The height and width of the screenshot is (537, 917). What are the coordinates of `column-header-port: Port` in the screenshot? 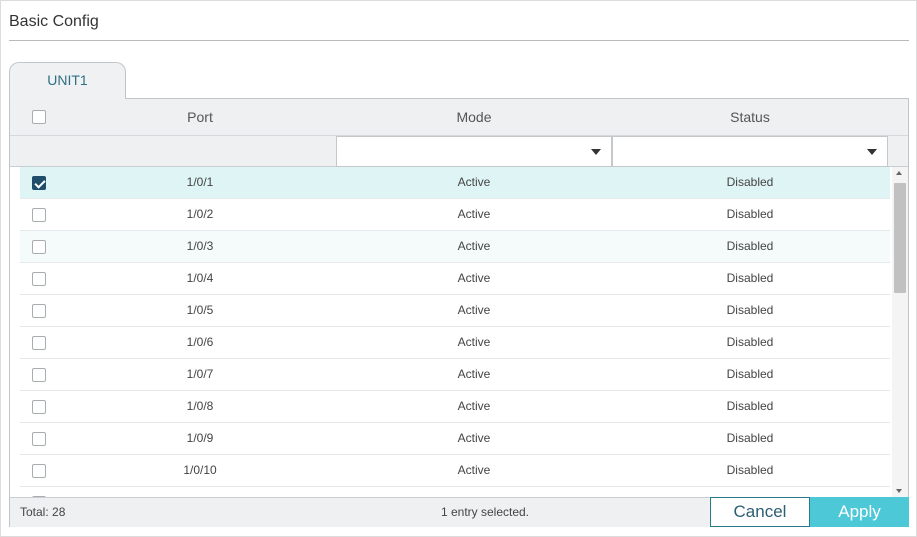 It's located at (200, 117).